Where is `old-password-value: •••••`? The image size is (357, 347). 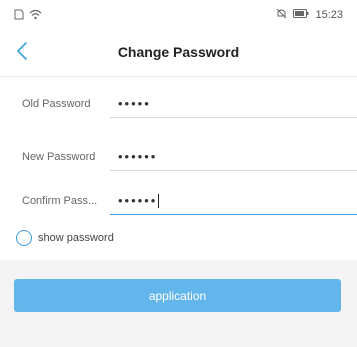
old-password-value: ••••• is located at coordinates (134, 103).